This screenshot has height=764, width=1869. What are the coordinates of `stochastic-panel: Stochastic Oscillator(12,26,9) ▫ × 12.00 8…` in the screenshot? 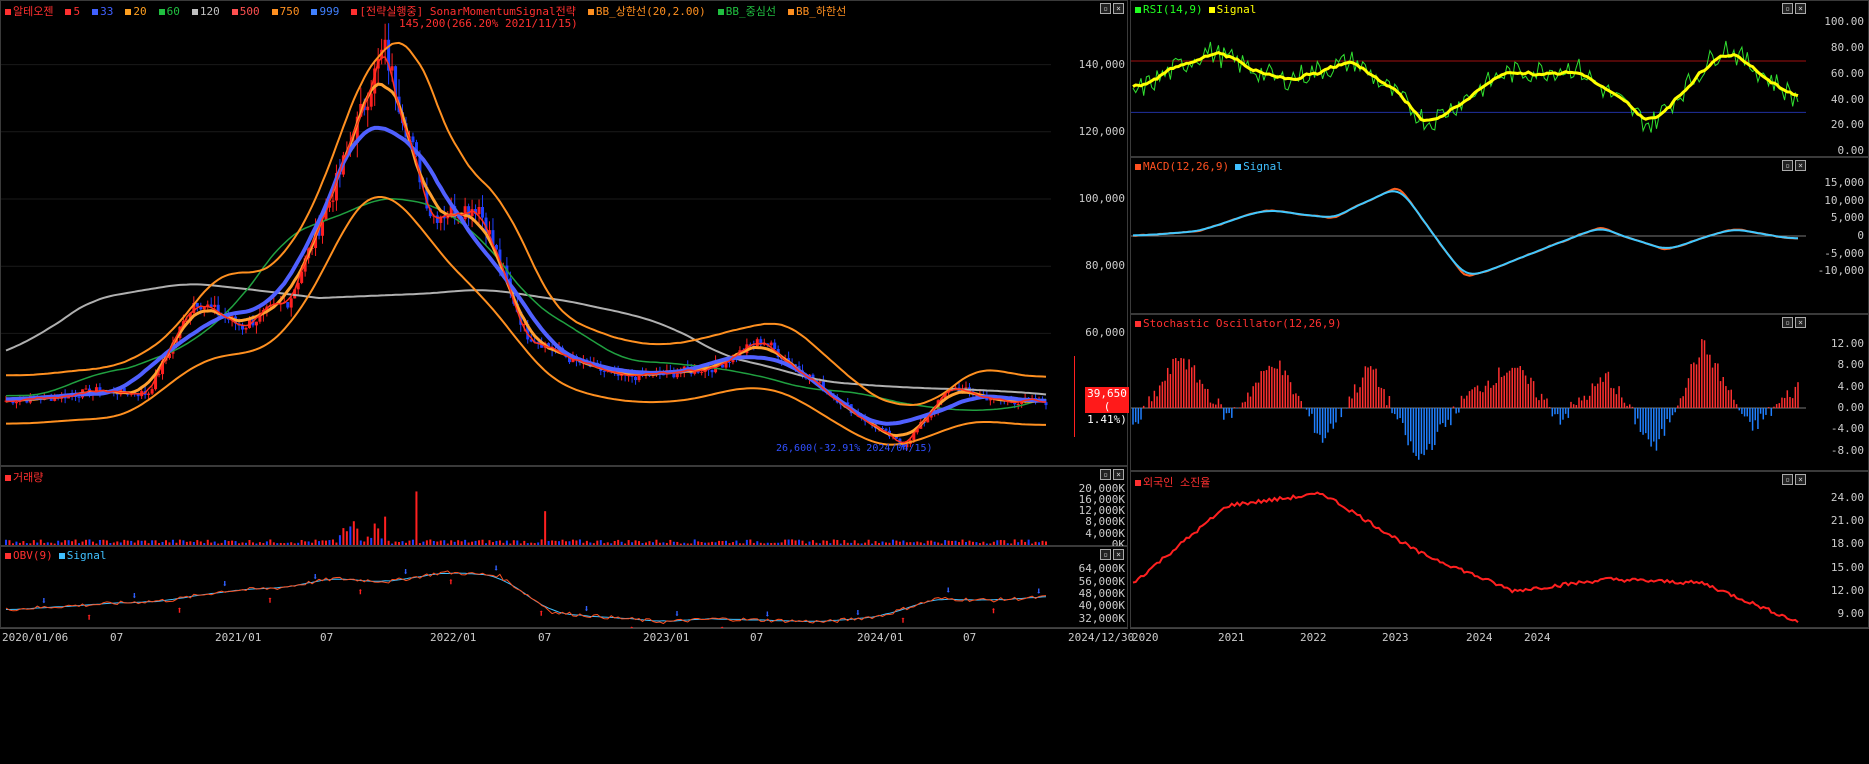 It's located at (1499, 392).